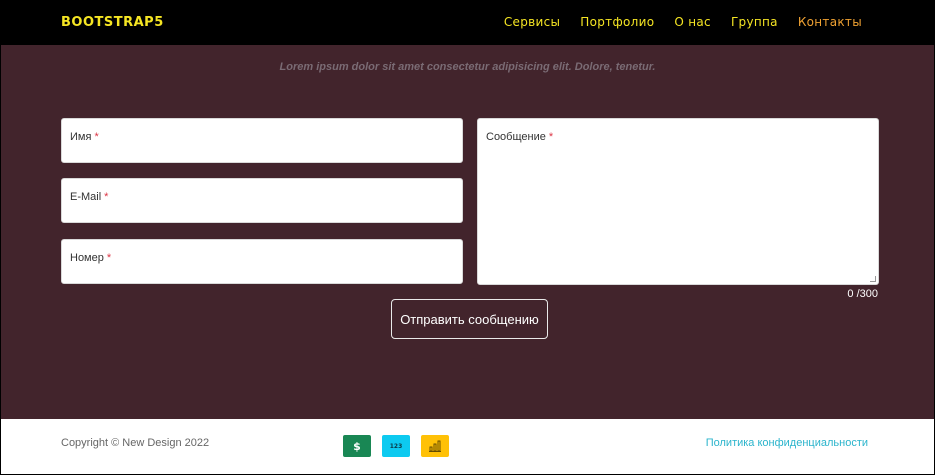 This screenshot has height=475, width=935. What do you see at coordinates (396, 446) in the screenshot?
I see `numbers-icon: 123` at bounding box center [396, 446].